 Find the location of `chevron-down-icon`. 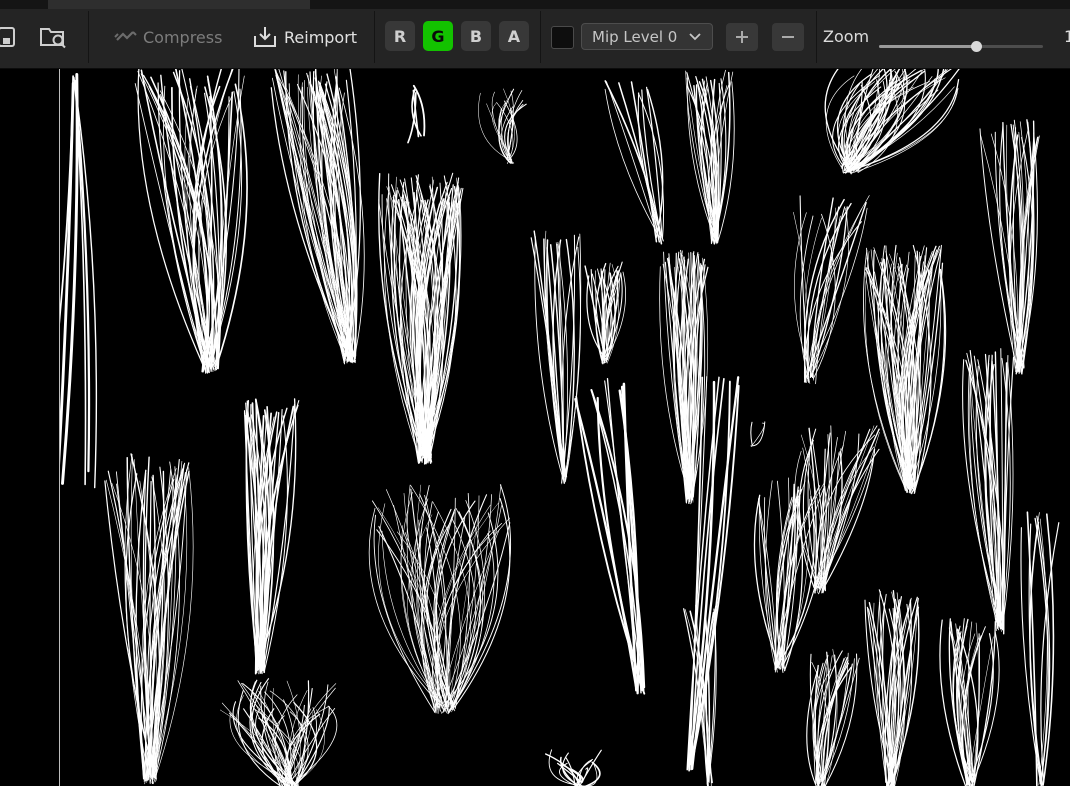

chevron-down-icon is located at coordinates (695, 37).